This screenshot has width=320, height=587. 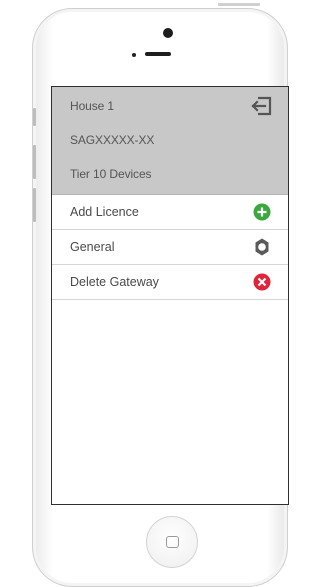 What do you see at coordinates (114, 282) in the screenshot?
I see `menu-item-label: Delete Gateway` at bounding box center [114, 282].